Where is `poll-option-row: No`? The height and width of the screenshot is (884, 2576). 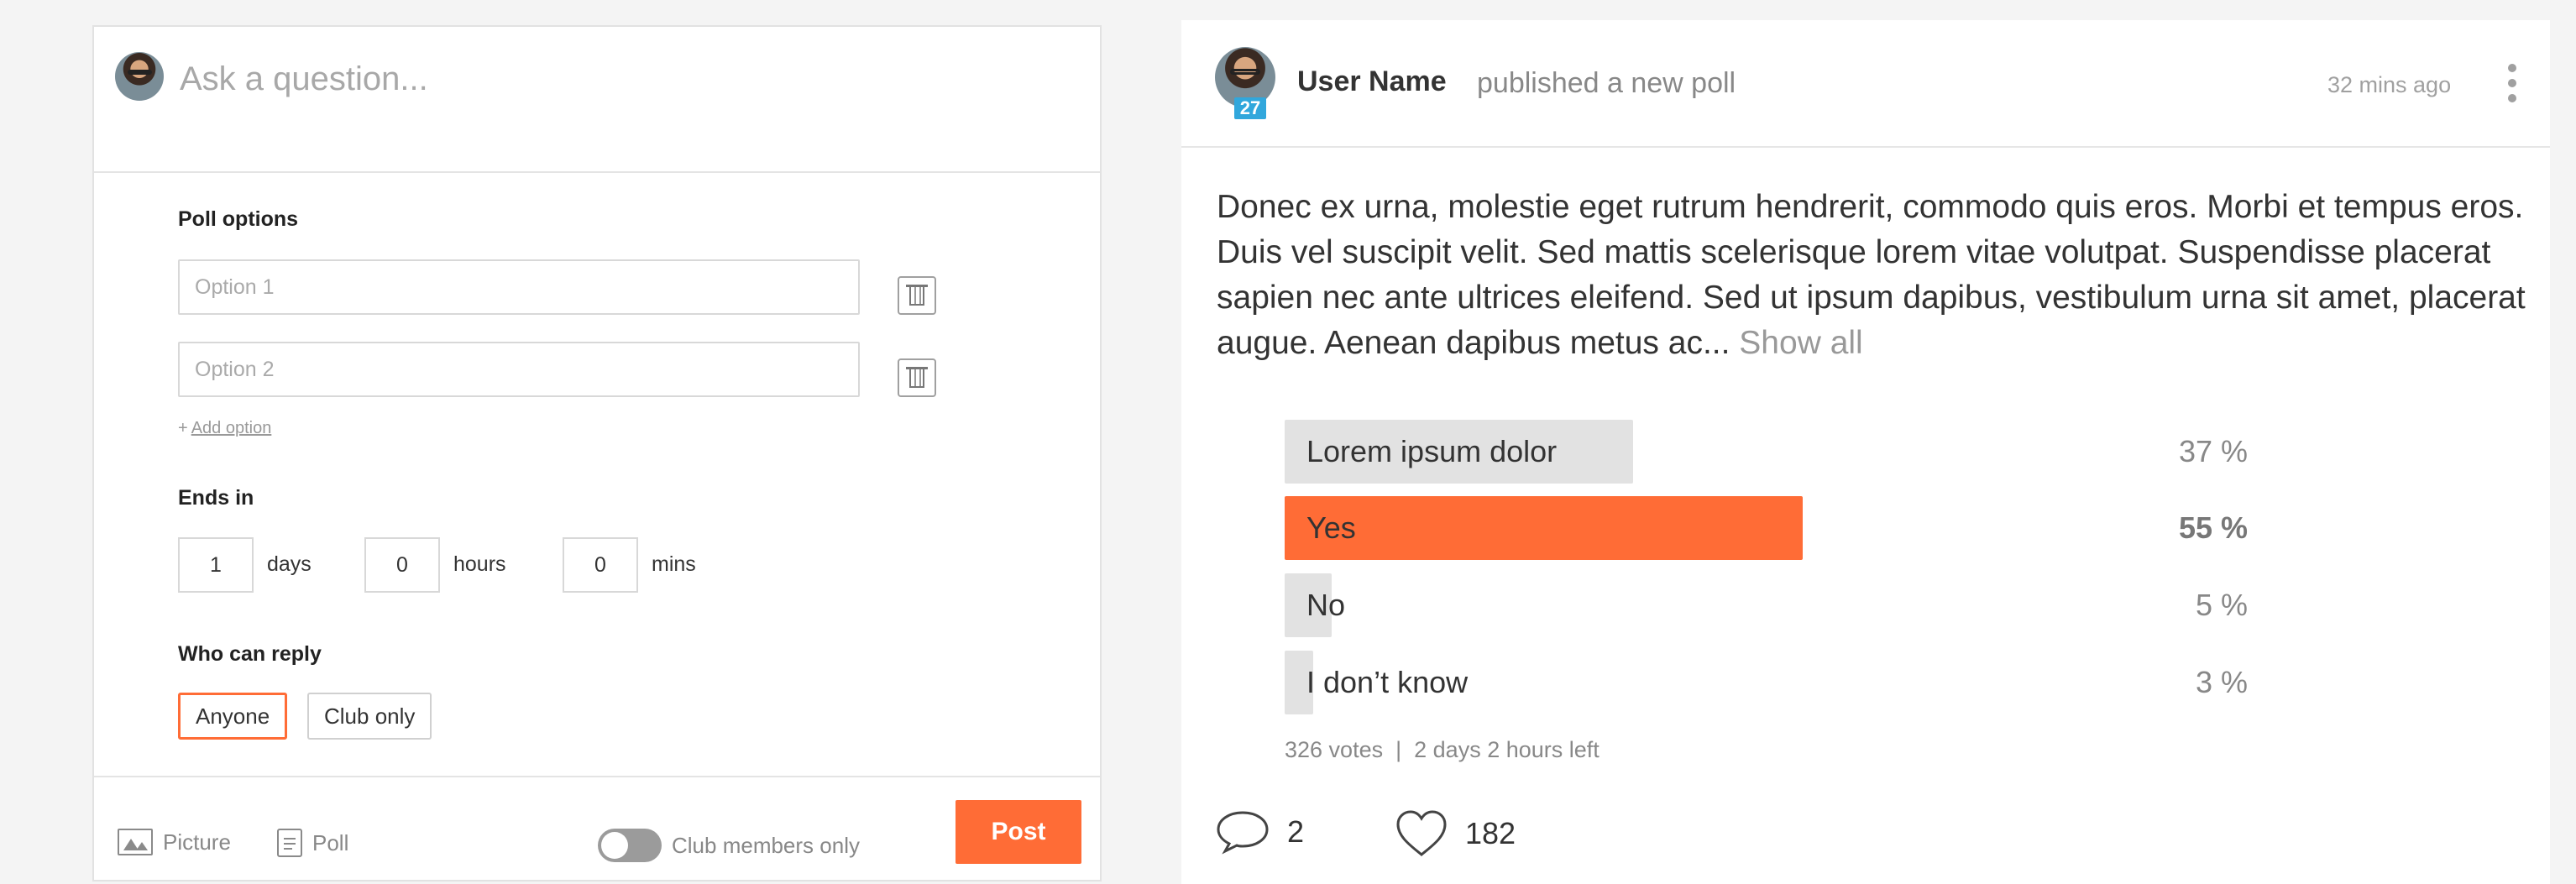
poll-option-row: No is located at coordinates (1617, 605).